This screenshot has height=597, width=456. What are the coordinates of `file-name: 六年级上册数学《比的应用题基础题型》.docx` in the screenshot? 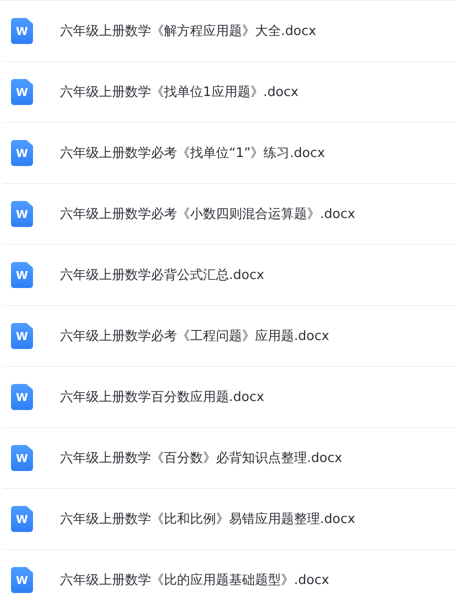 It's located at (195, 580).